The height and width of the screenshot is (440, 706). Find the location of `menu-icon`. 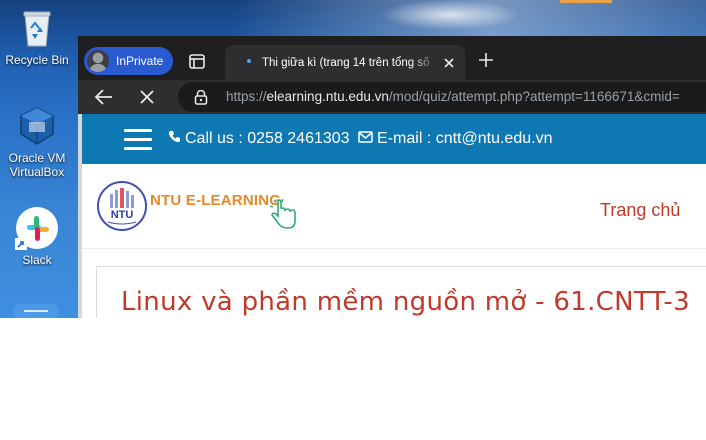

menu-icon is located at coordinates (138, 140).